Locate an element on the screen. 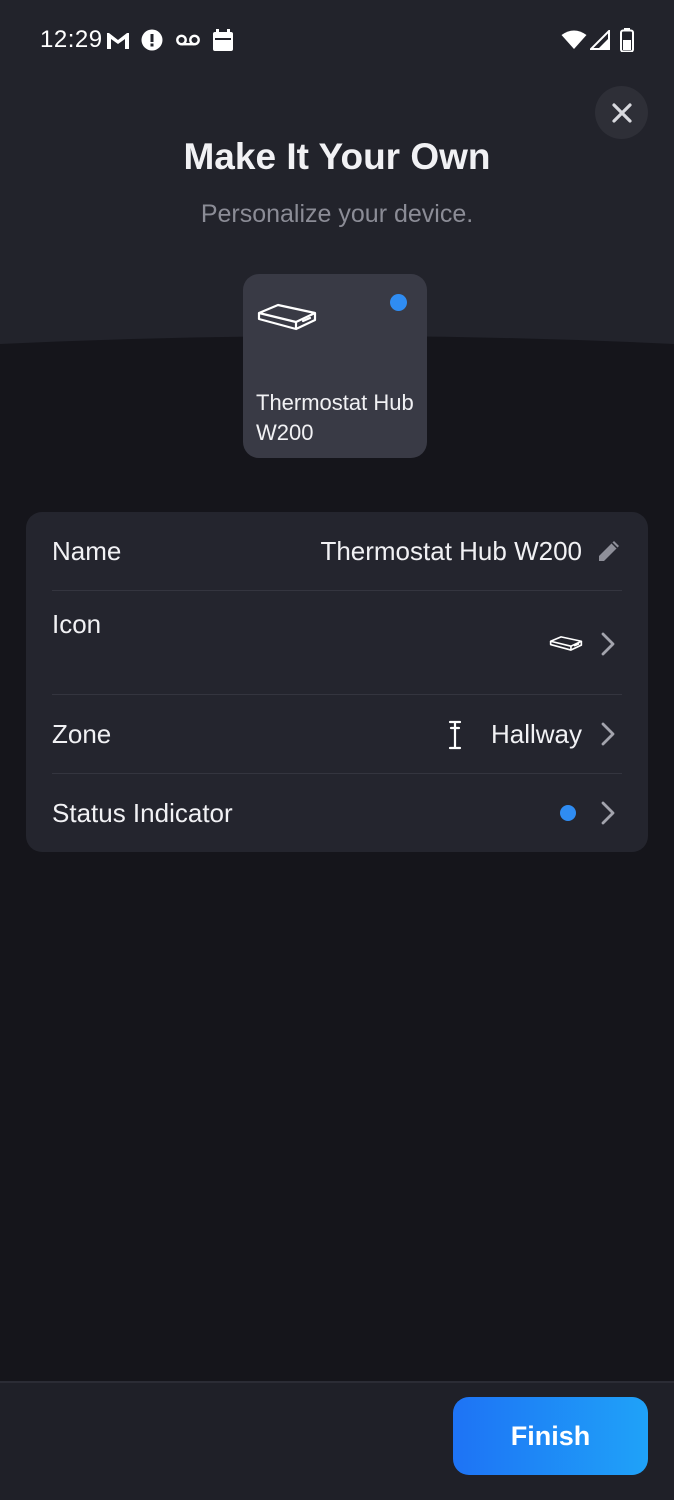  finish-button: Finish is located at coordinates (550, 1436).